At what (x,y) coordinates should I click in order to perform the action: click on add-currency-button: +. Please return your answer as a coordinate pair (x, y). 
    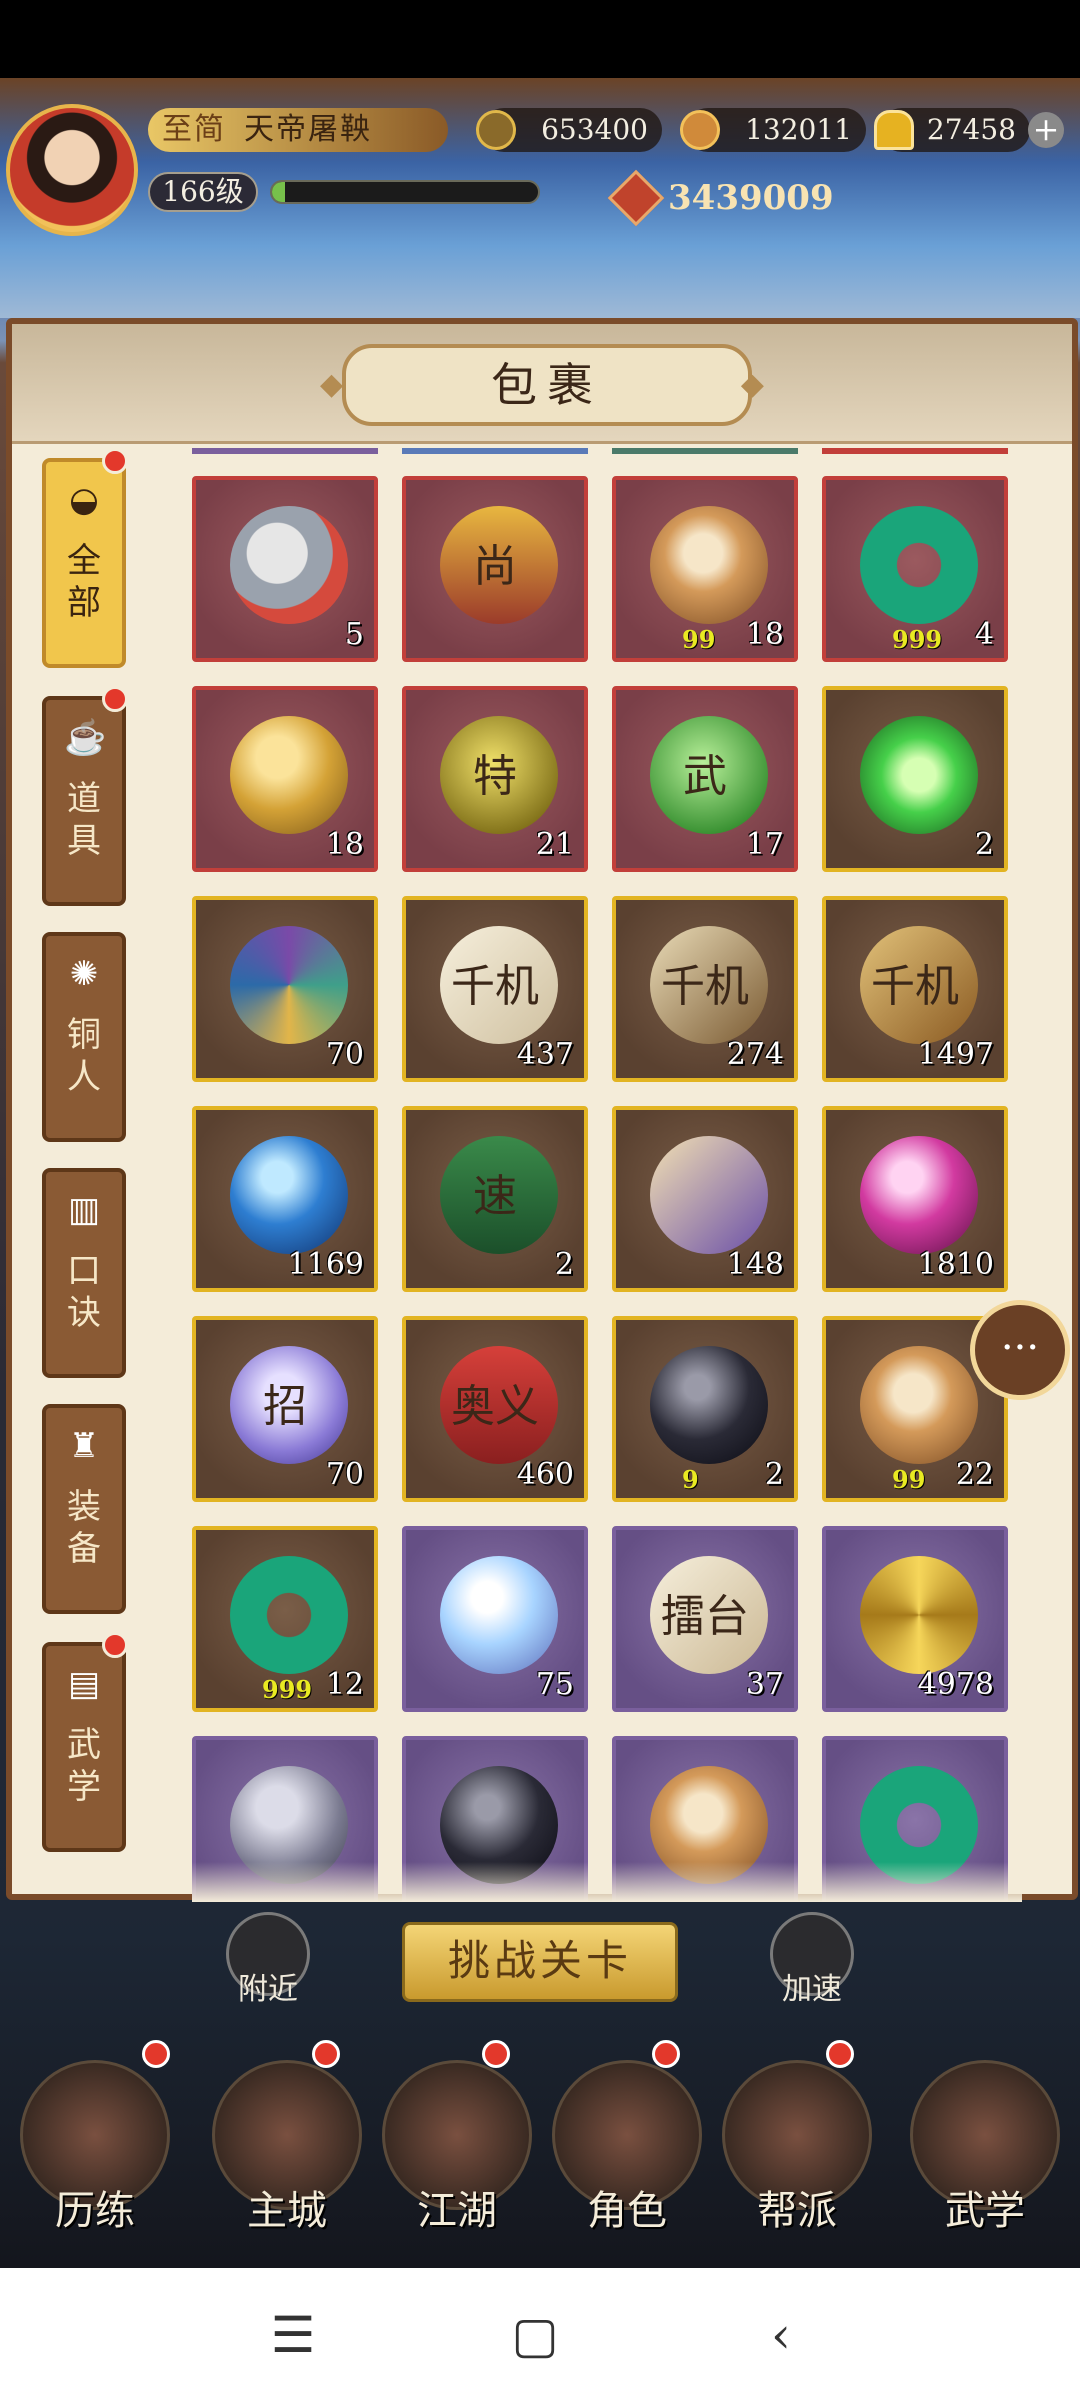
    Looking at the image, I should click on (1046, 130).